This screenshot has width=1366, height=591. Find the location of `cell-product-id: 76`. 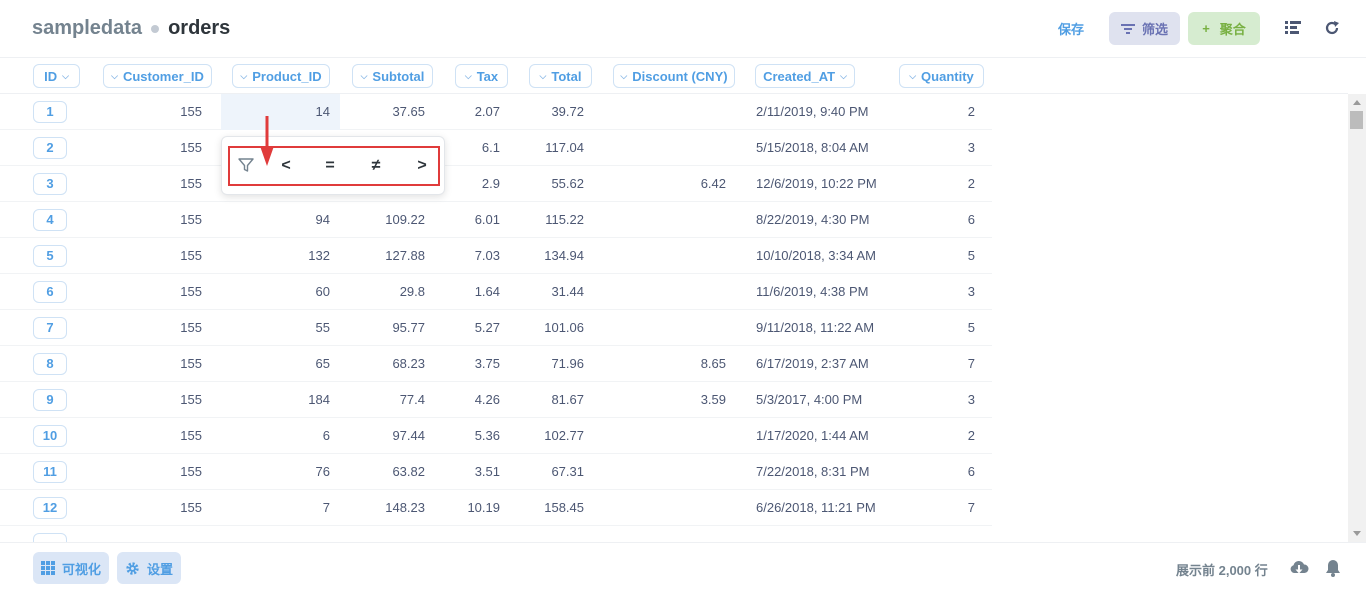

cell-product-id: 76 is located at coordinates (280, 472).